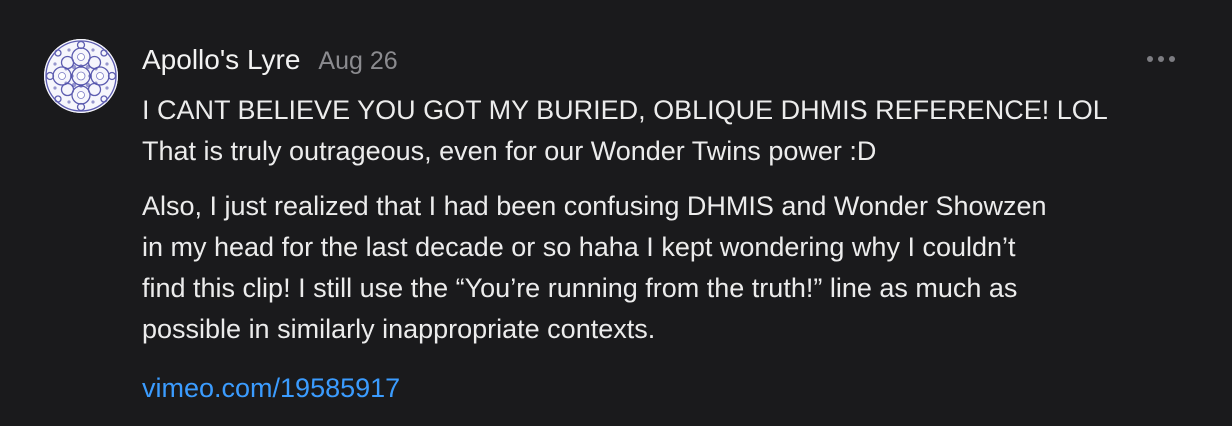 Image resolution: width=1232 pixels, height=426 pixels. I want to click on comment-header: Apollo's Lyre Aug 26, so click(270, 62).